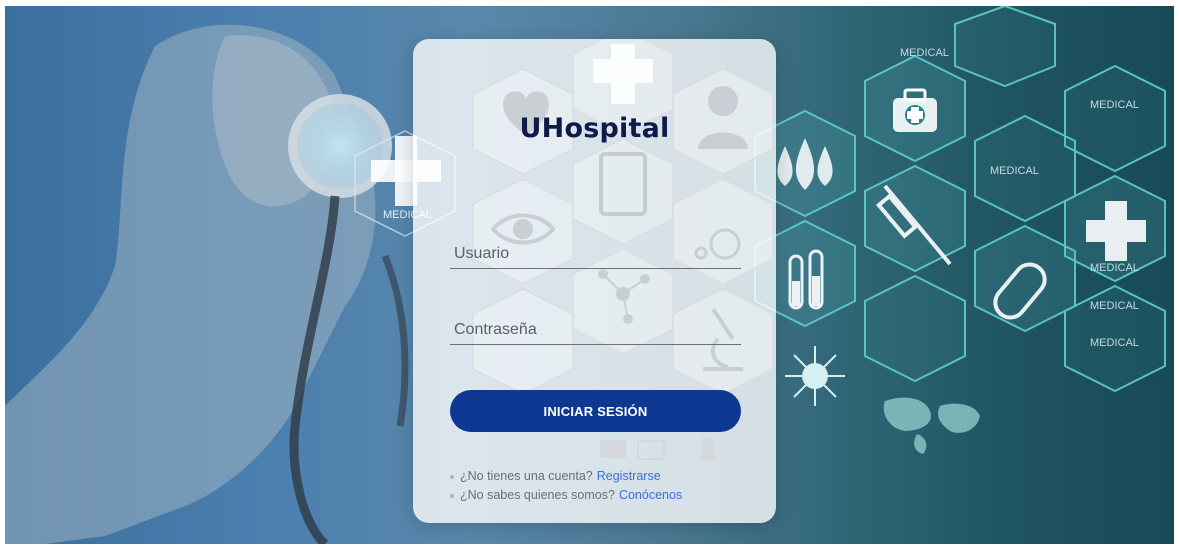 The image size is (1179, 550). What do you see at coordinates (526, 476) in the screenshot?
I see `register-prompt: ¿No tienes una cuenta?` at bounding box center [526, 476].